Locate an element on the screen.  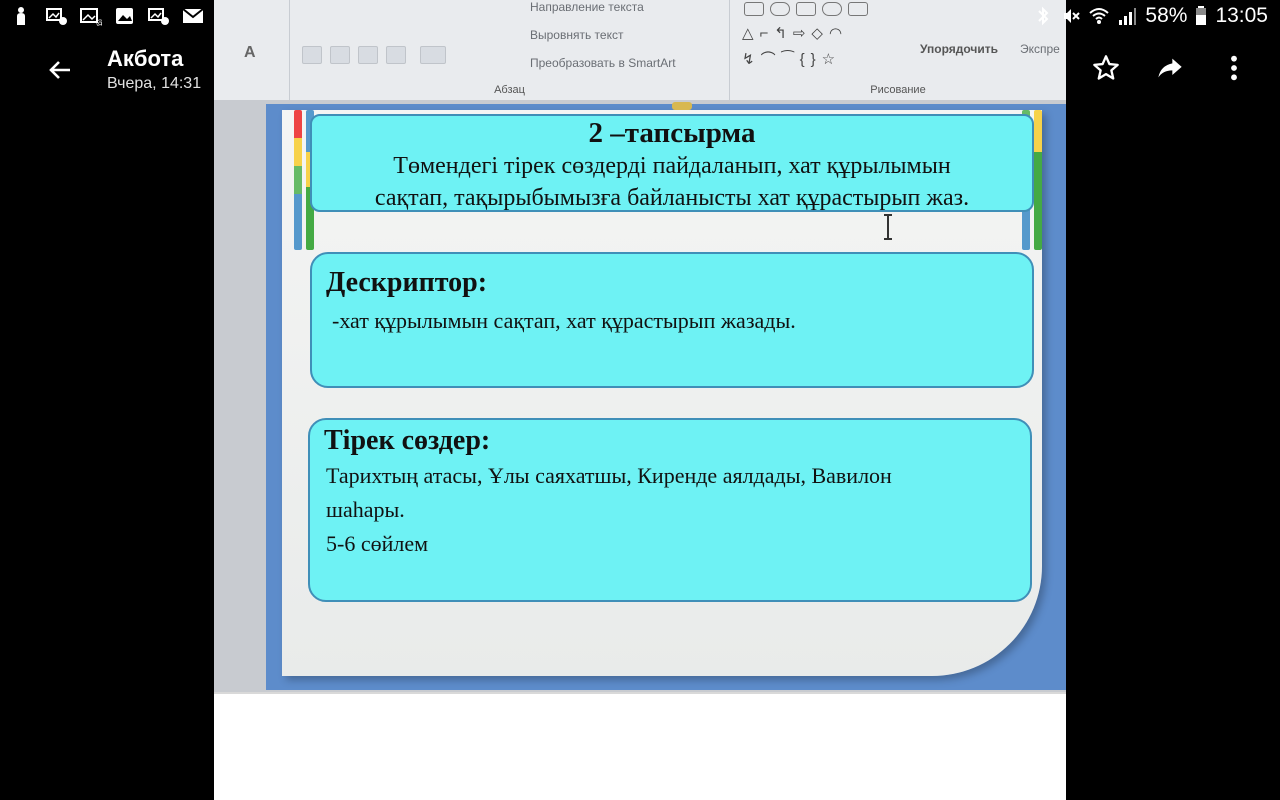
share-icon is located at coordinates (1170, 68).